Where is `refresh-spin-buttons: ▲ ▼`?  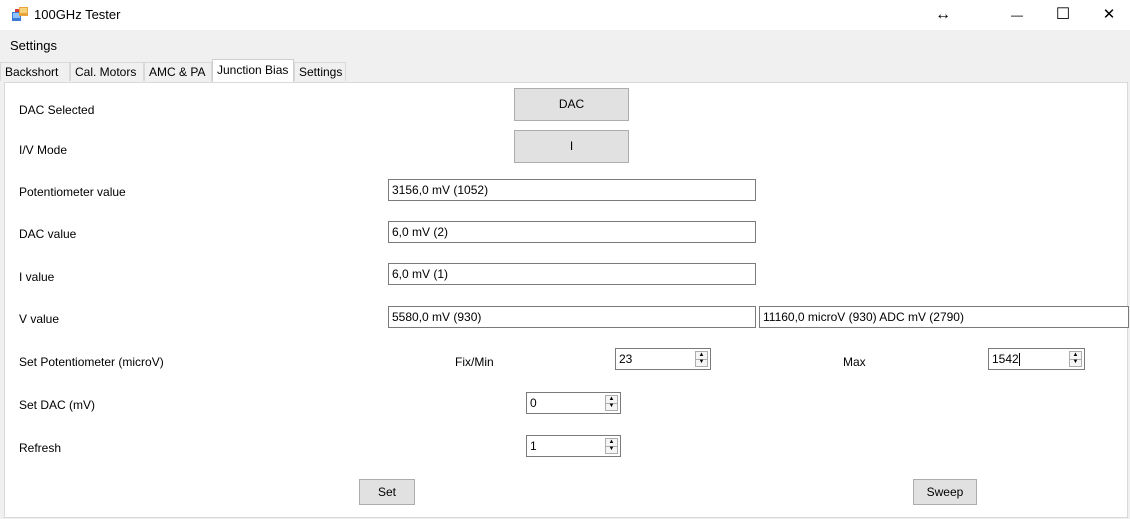 refresh-spin-buttons: ▲ ▼ is located at coordinates (611, 446).